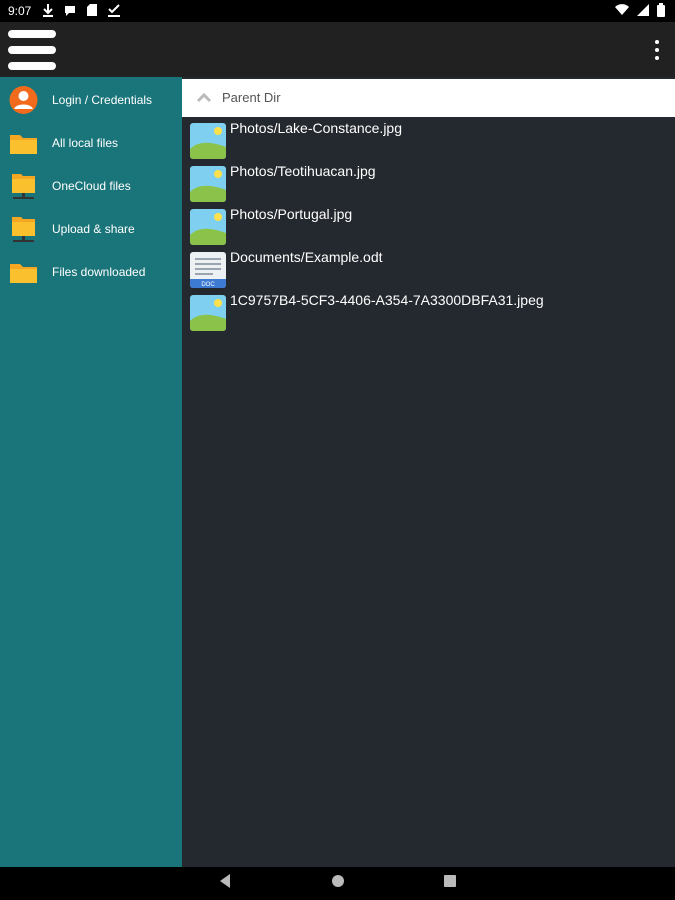 The width and height of the screenshot is (675, 900). What do you see at coordinates (338, 881) in the screenshot?
I see `home-circle-icon` at bounding box center [338, 881].